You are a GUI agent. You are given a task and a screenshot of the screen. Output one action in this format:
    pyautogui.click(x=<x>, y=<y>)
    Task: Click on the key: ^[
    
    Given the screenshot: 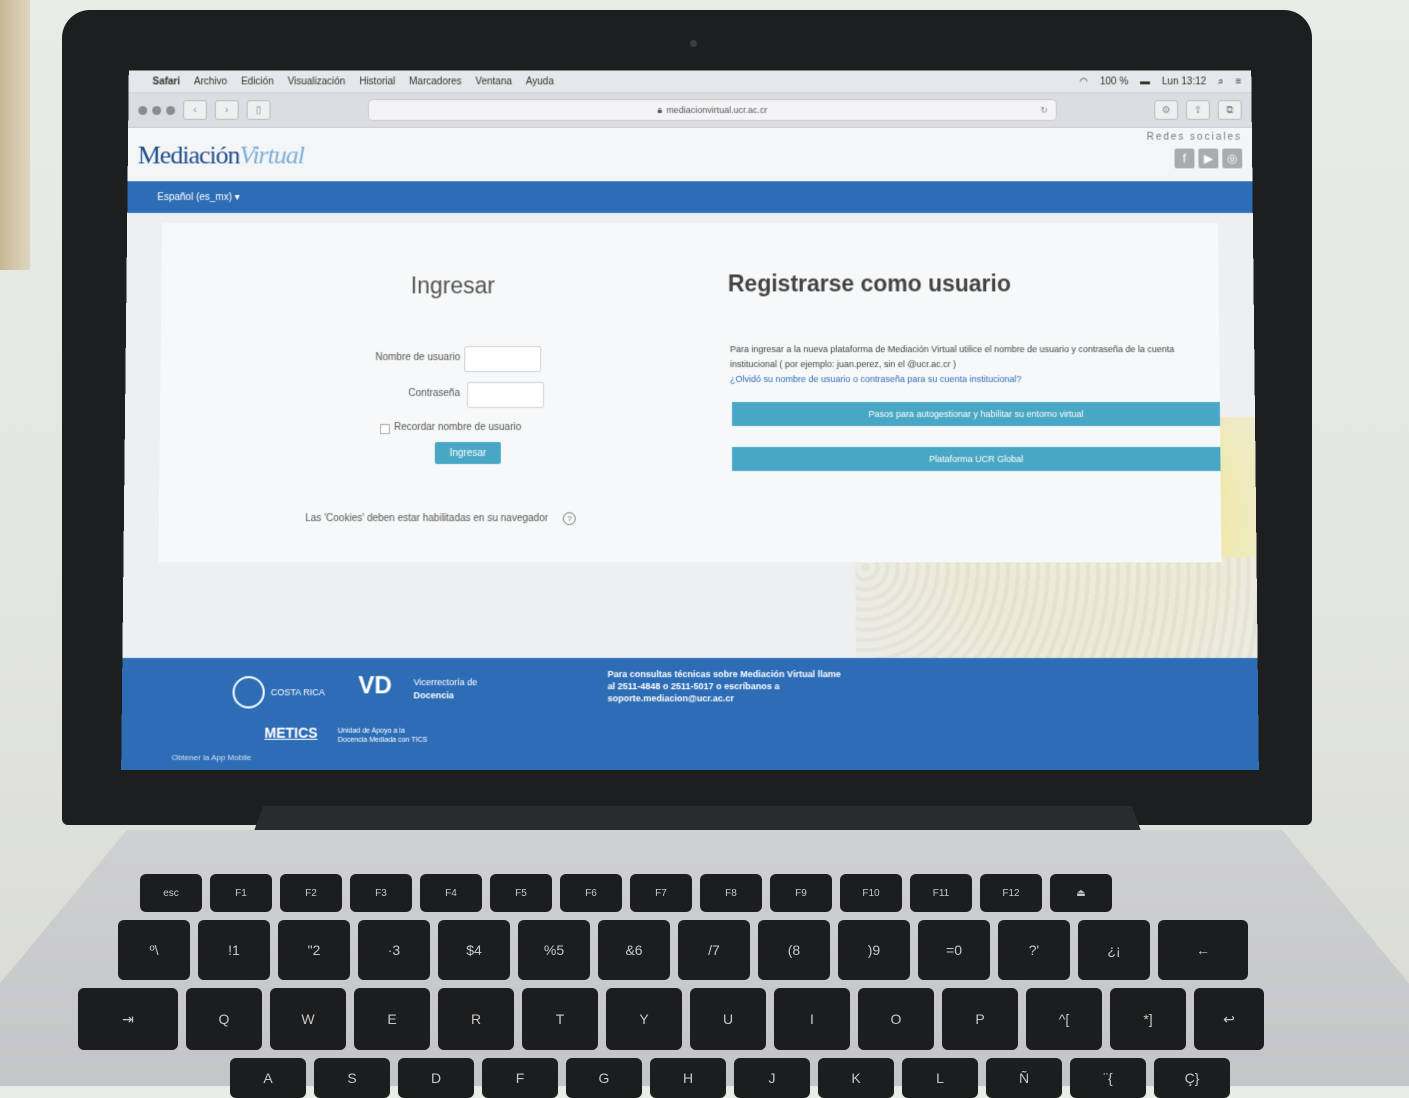 What is the action you would take?
    pyautogui.click(x=1064, y=1019)
    